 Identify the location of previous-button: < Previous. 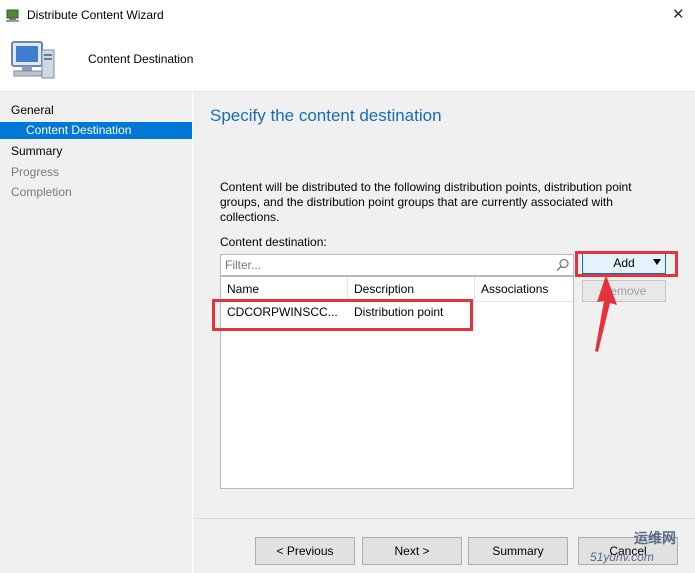
(305, 551).